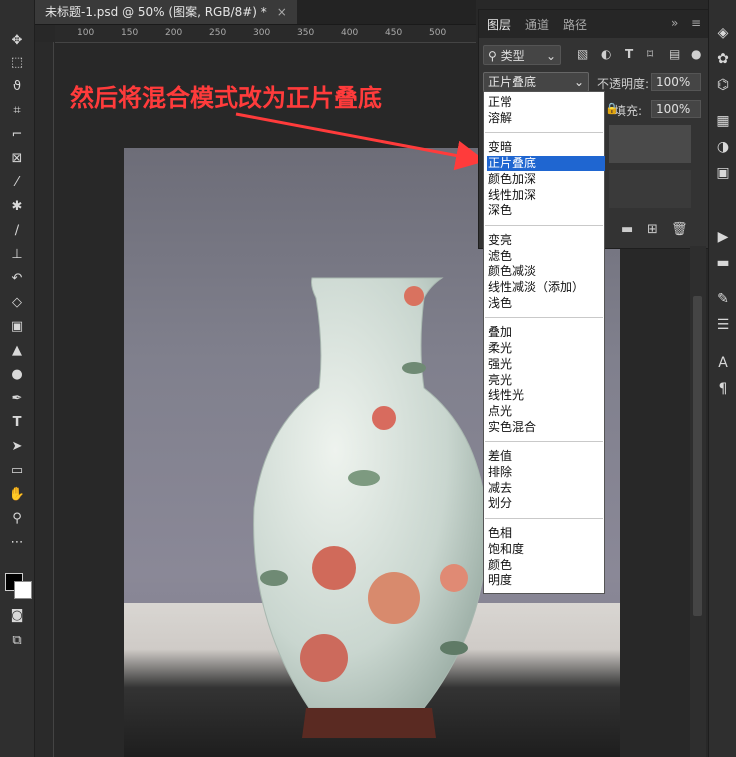  What do you see at coordinates (627, 229) in the screenshot?
I see `new-group-icon: ▬` at bounding box center [627, 229].